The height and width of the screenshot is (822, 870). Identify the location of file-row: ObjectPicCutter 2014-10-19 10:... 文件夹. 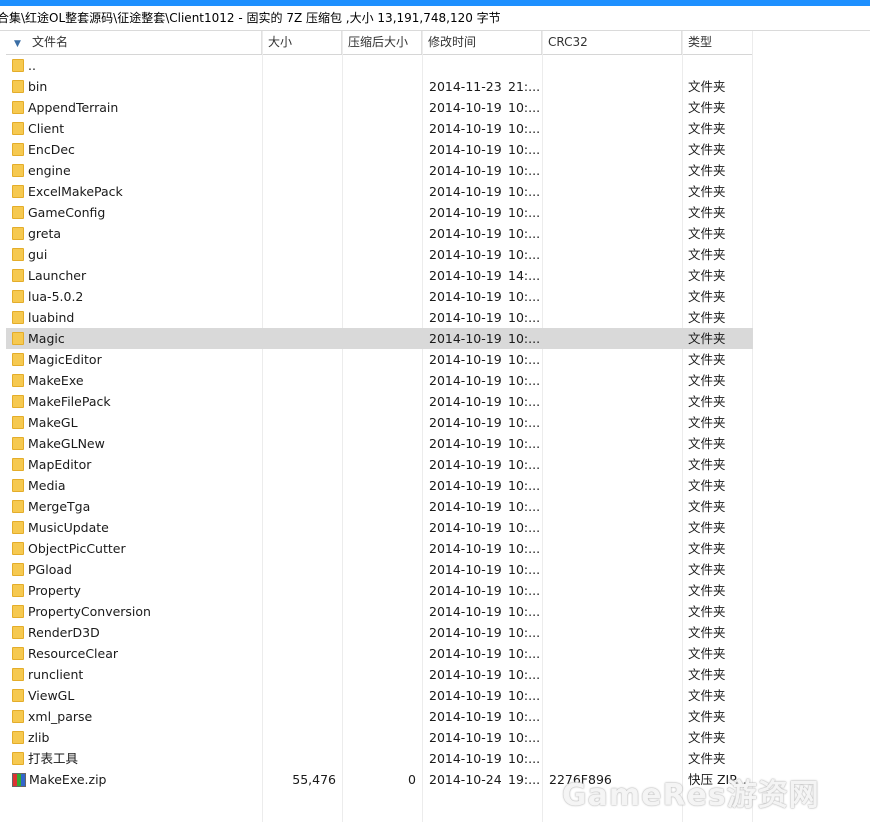
(379, 548).